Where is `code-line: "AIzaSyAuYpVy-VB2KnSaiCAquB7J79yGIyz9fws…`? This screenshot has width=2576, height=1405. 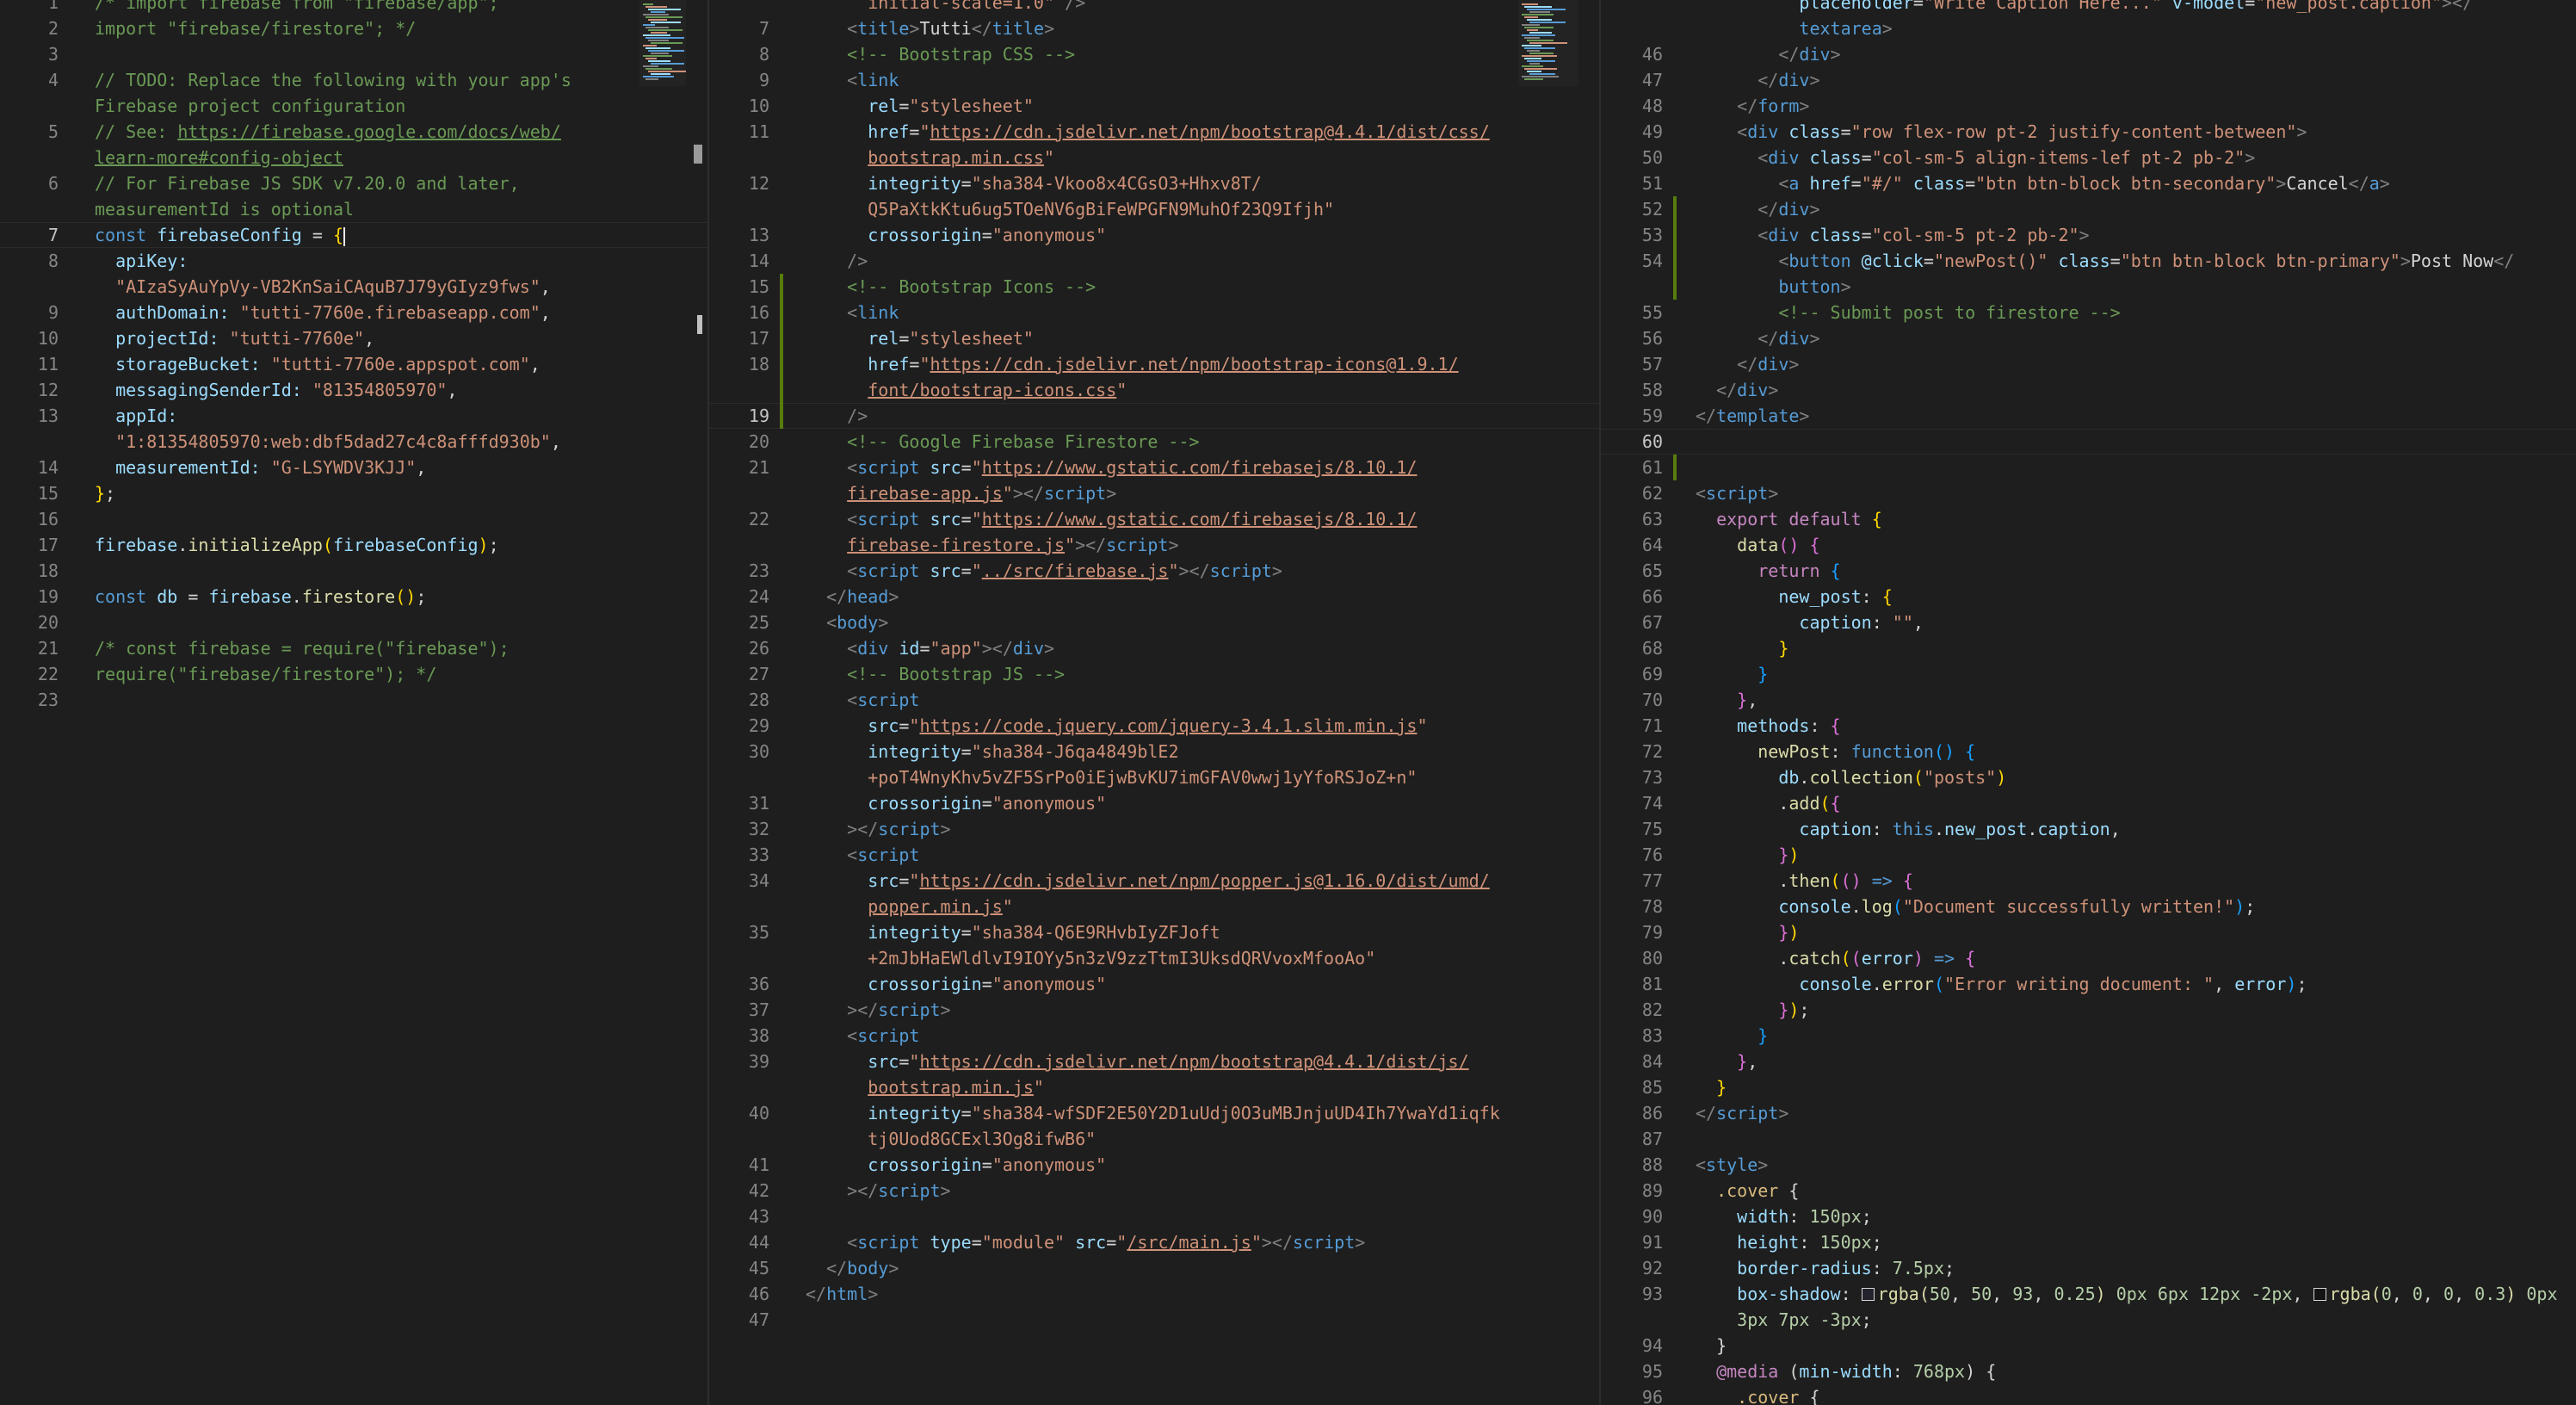
code-line: "AIzaSyAuYpVy-VB2KnSaiCAquB7J79yGIyz9fws… is located at coordinates (353, 287).